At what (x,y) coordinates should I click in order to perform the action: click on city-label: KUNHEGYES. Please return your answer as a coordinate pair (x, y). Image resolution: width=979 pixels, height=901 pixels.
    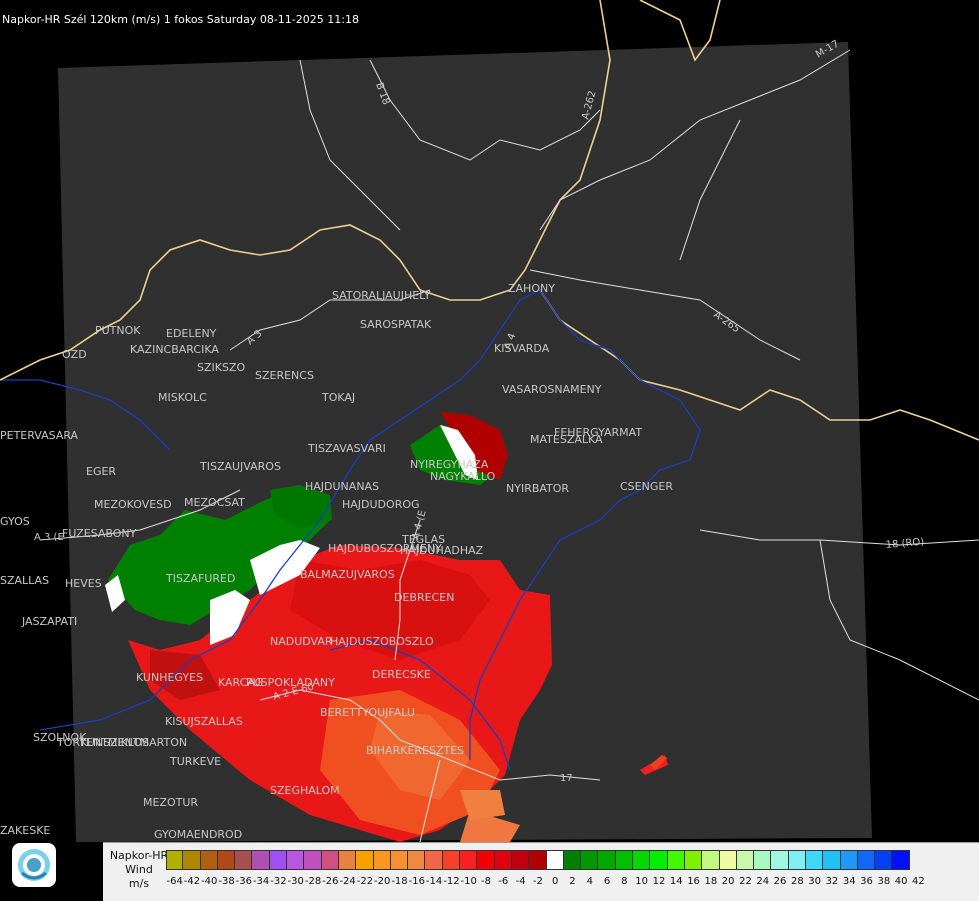
    Looking at the image, I should click on (169, 677).